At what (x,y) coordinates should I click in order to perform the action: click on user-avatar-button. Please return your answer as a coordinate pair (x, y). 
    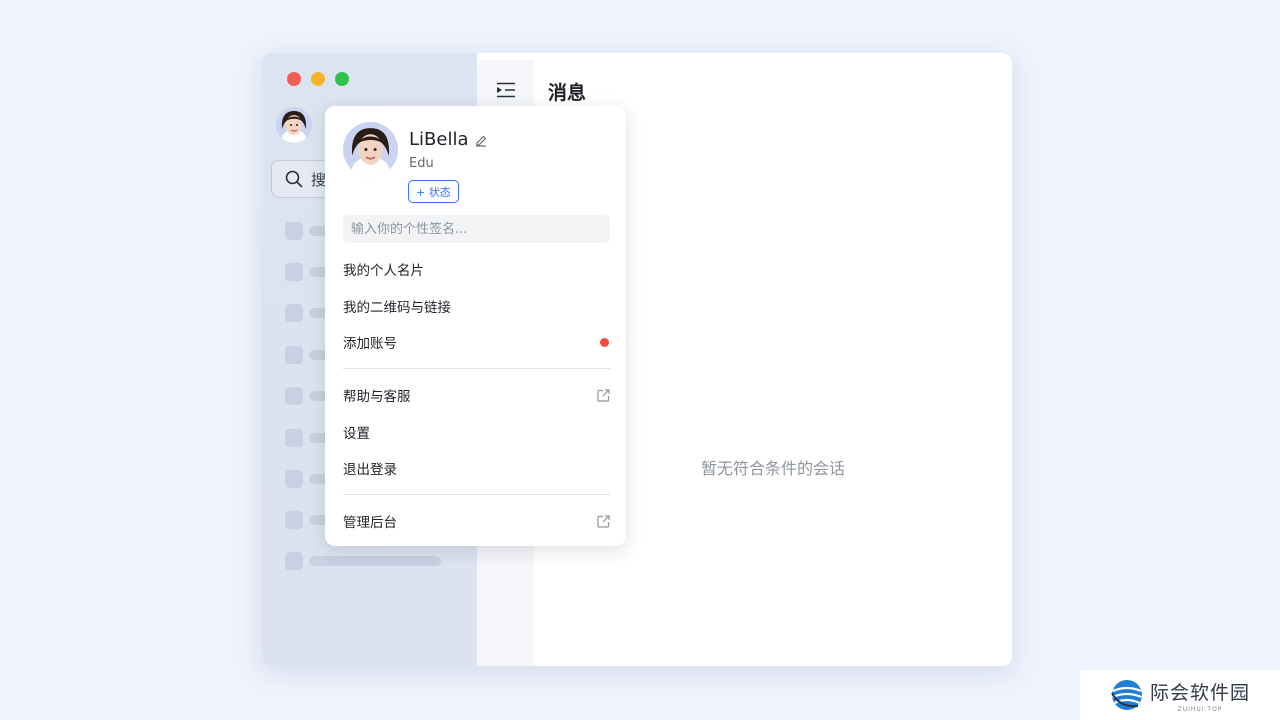
    Looking at the image, I should click on (294, 125).